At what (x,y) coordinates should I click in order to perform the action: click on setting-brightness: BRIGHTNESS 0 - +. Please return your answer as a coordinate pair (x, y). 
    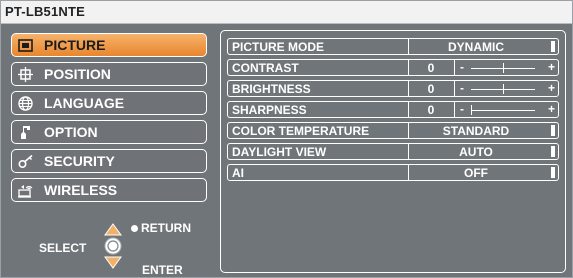
    Looking at the image, I should click on (393, 88).